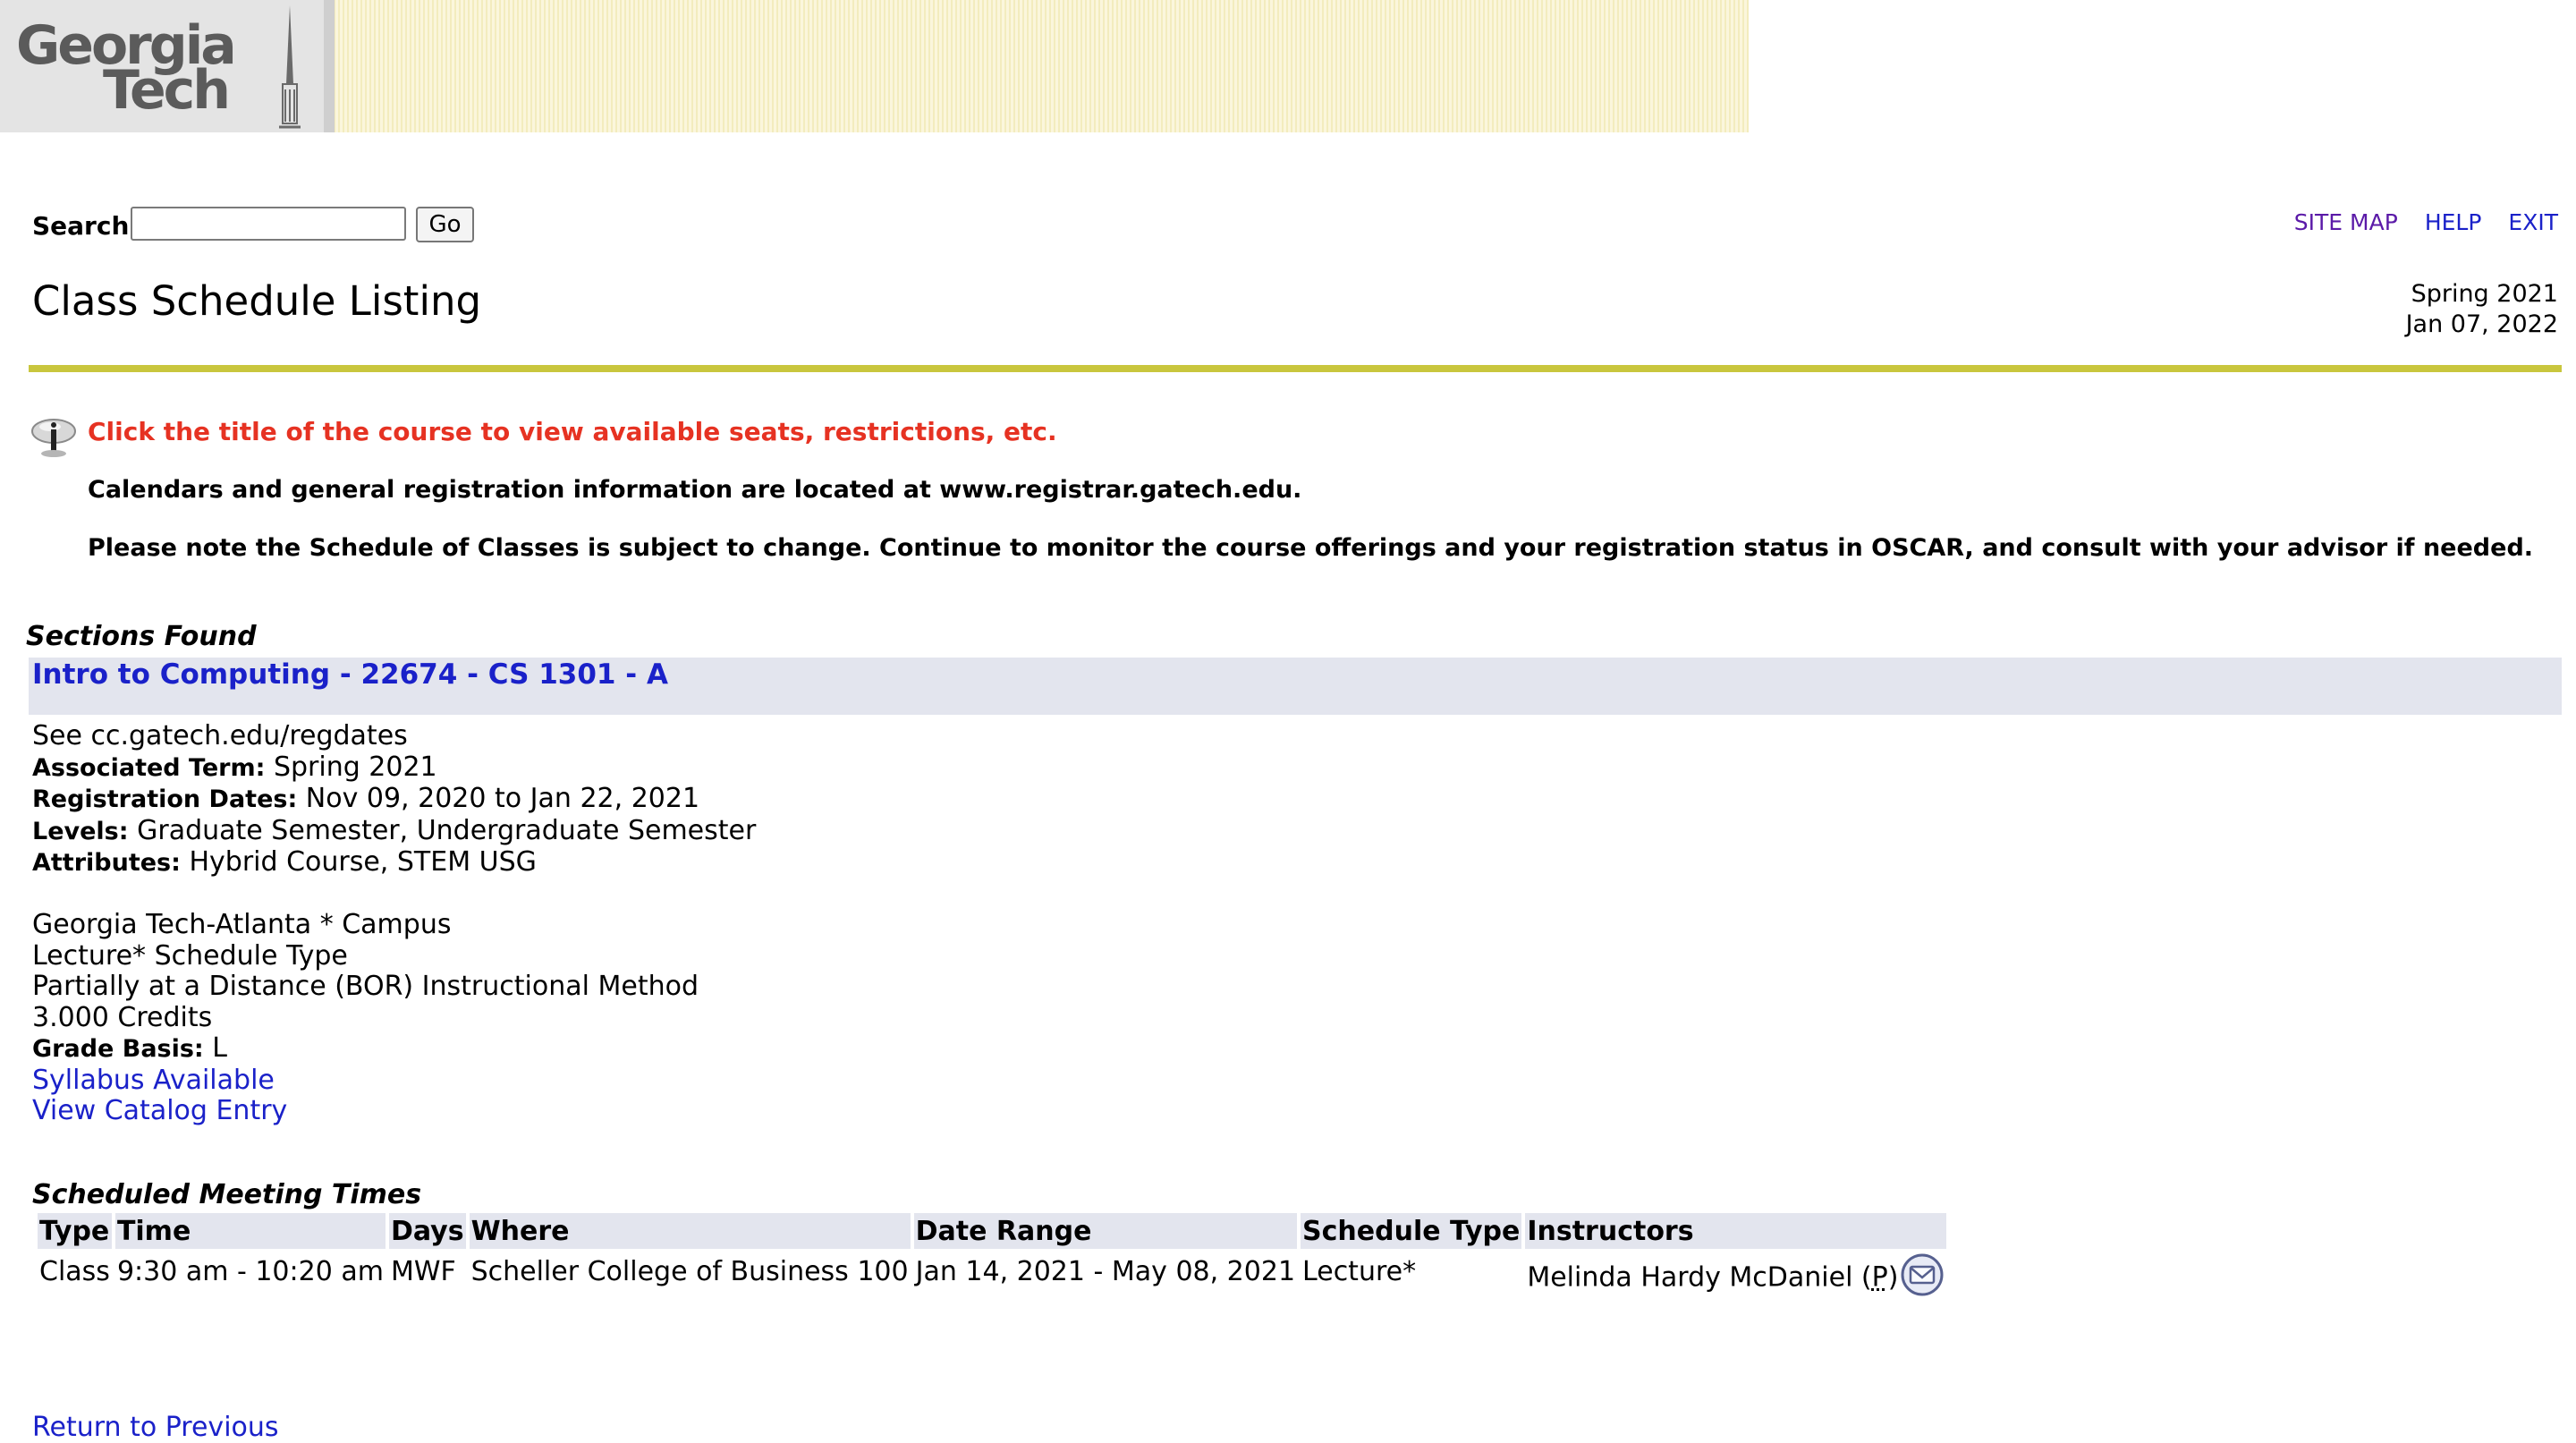 The height and width of the screenshot is (1443, 2576). What do you see at coordinates (220, 735) in the screenshot?
I see `regdates-note: See cc.gatech.edu/regdates` at bounding box center [220, 735].